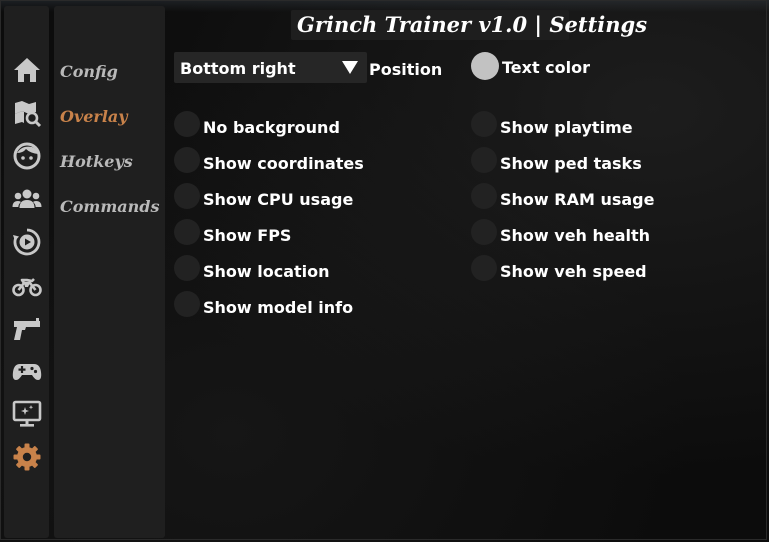  I want to click on show-ram-usage-toggle, so click(484, 196).